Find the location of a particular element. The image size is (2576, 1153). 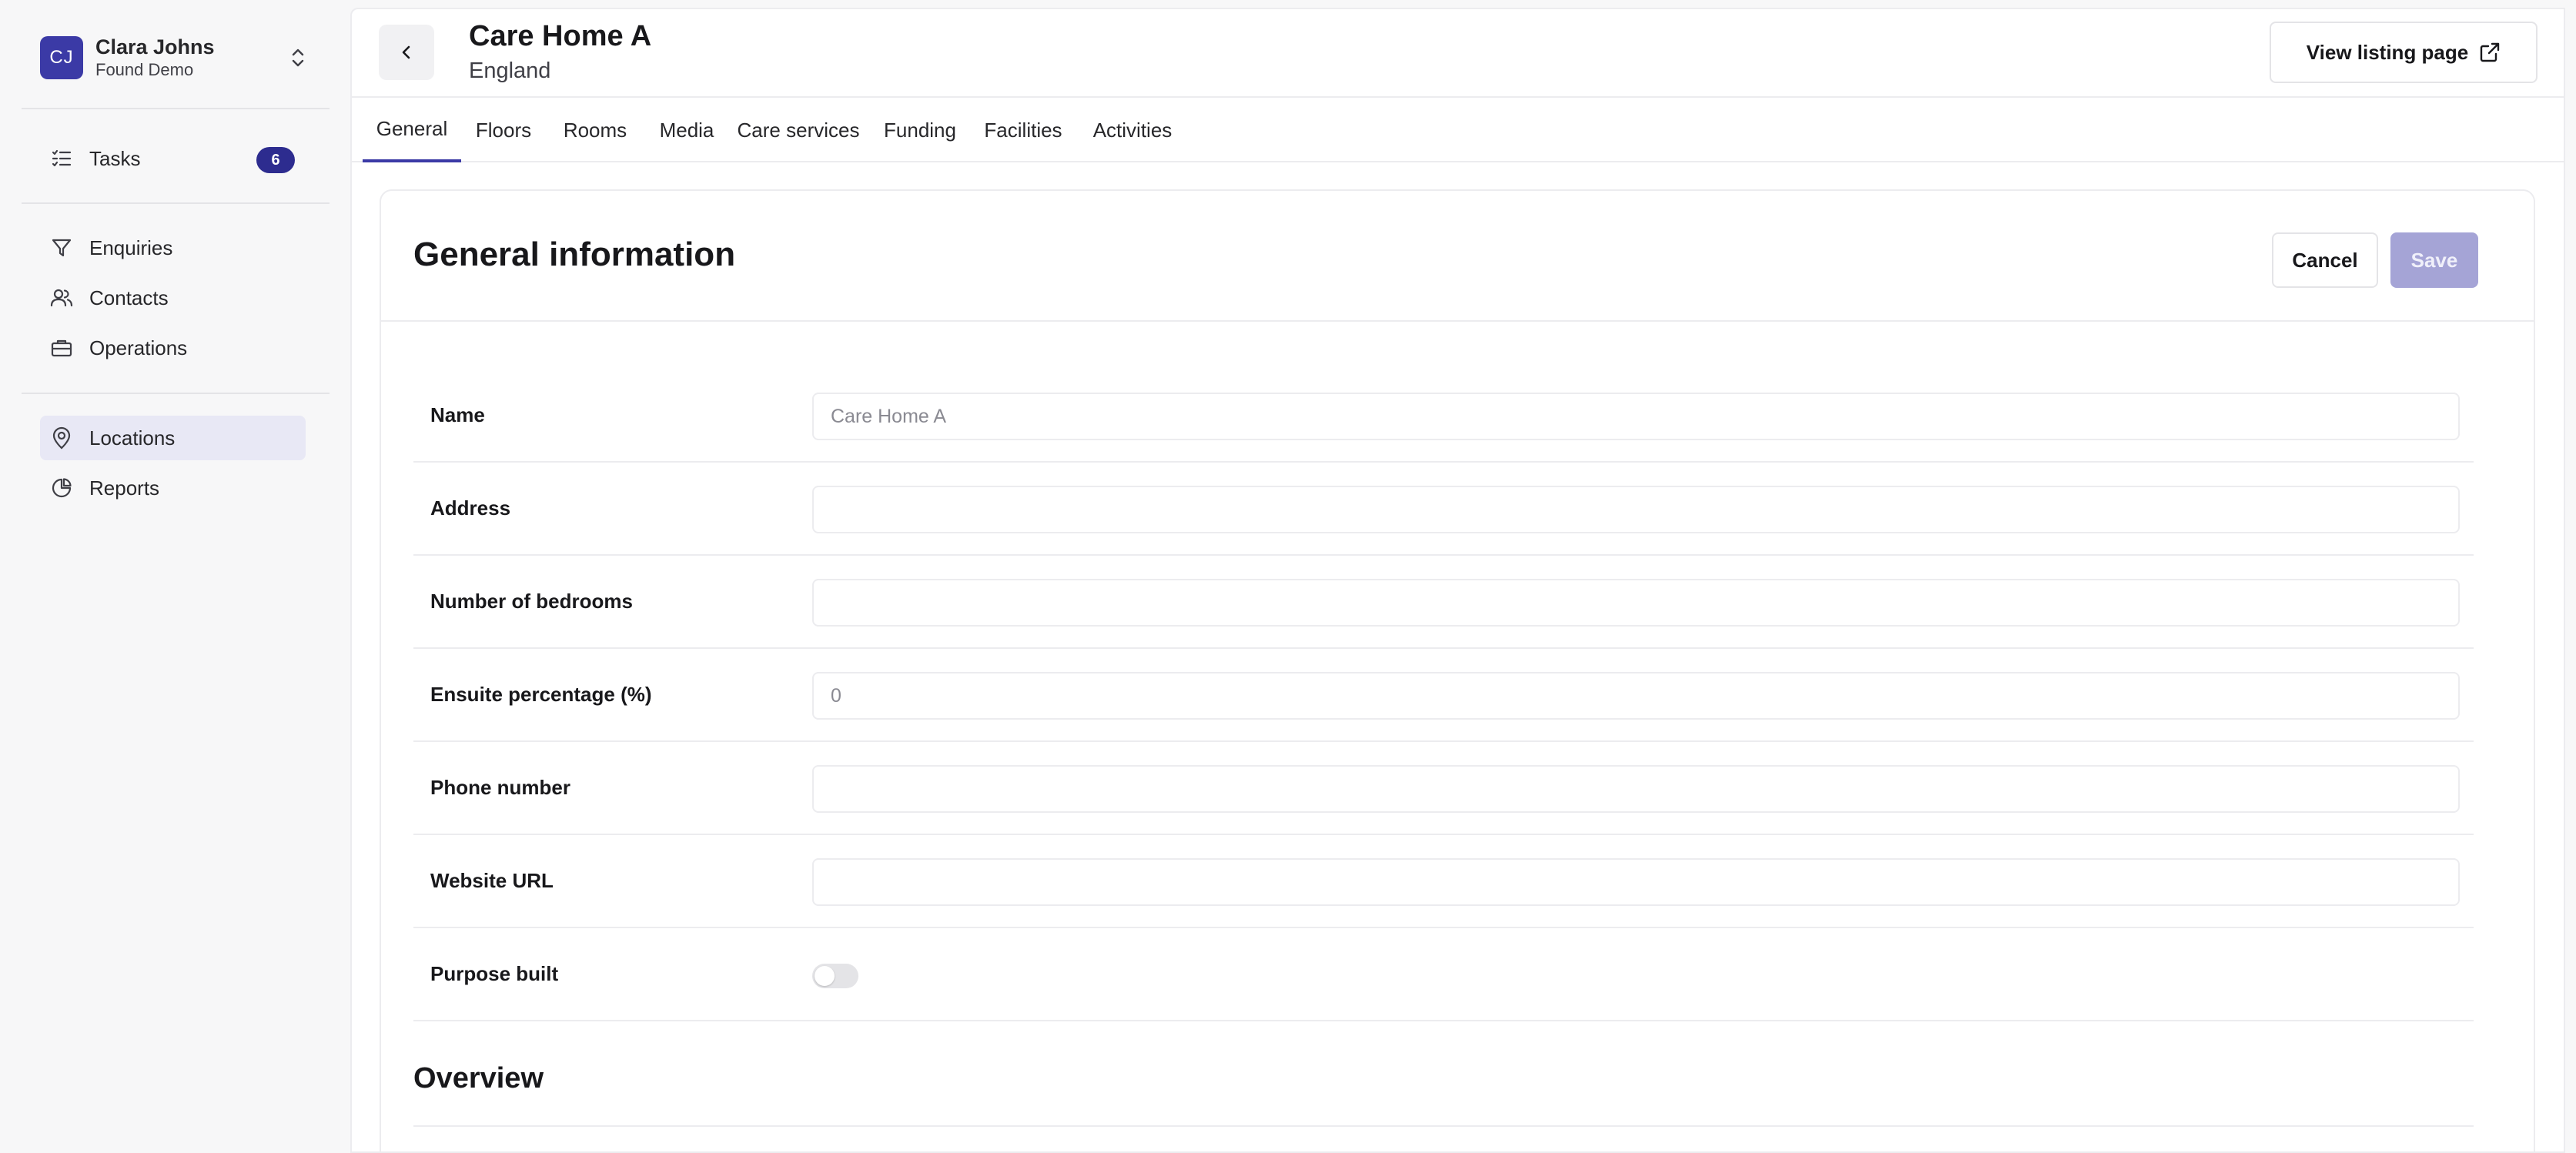

briefcase-icon is located at coordinates (61, 348).